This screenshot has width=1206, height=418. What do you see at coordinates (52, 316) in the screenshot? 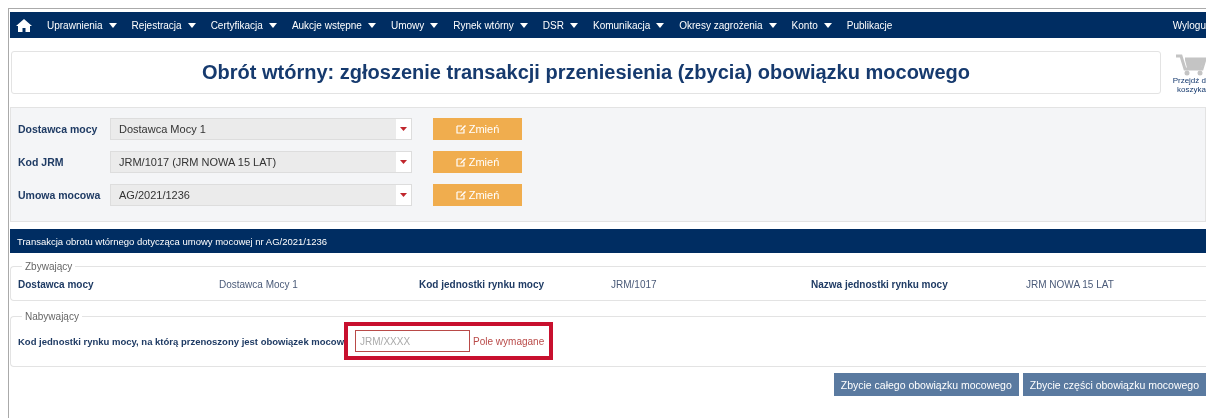
I see `group-legend: Nabywający` at bounding box center [52, 316].